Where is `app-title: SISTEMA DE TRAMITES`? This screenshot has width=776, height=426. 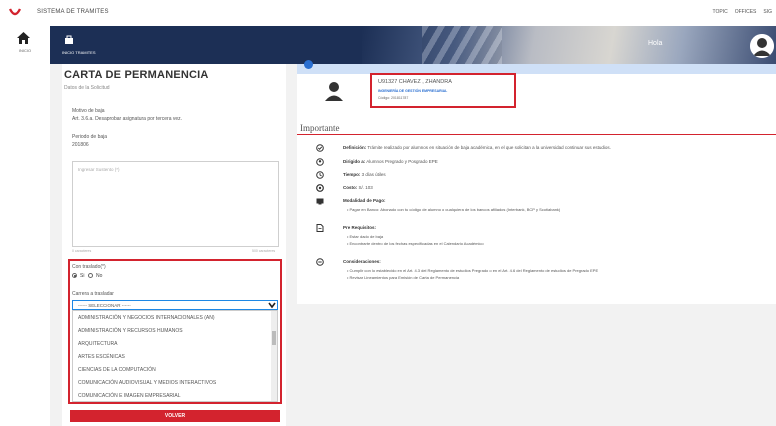 app-title: SISTEMA DE TRAMITES is located at coordinates (73, 12).